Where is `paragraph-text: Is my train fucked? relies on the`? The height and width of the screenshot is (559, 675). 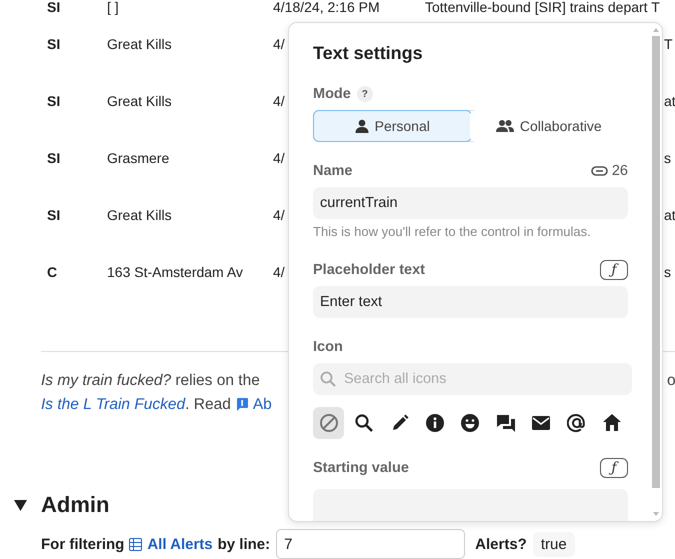
paragraph-text: Is my train fucked? relies on the is located at coordinates (150, 381).